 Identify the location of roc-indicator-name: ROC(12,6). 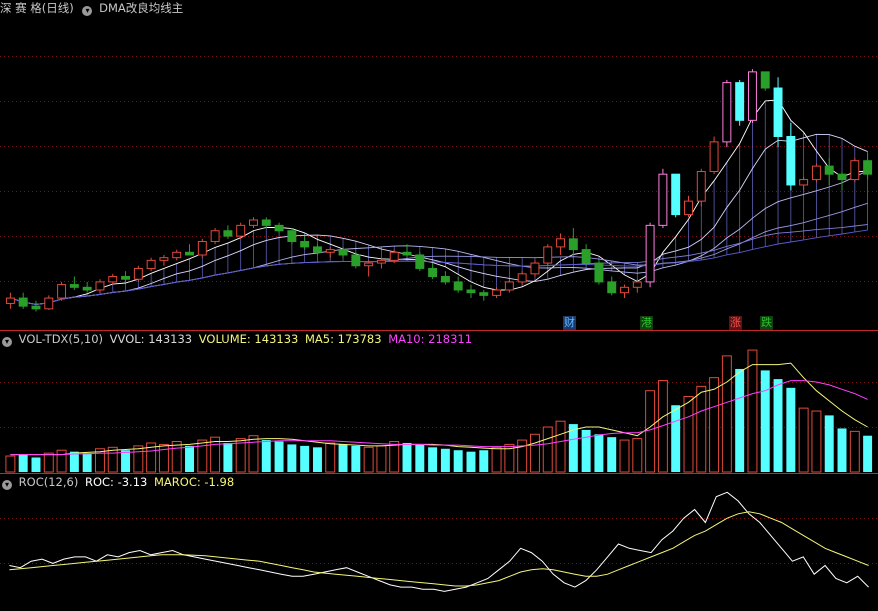
(49, 482).